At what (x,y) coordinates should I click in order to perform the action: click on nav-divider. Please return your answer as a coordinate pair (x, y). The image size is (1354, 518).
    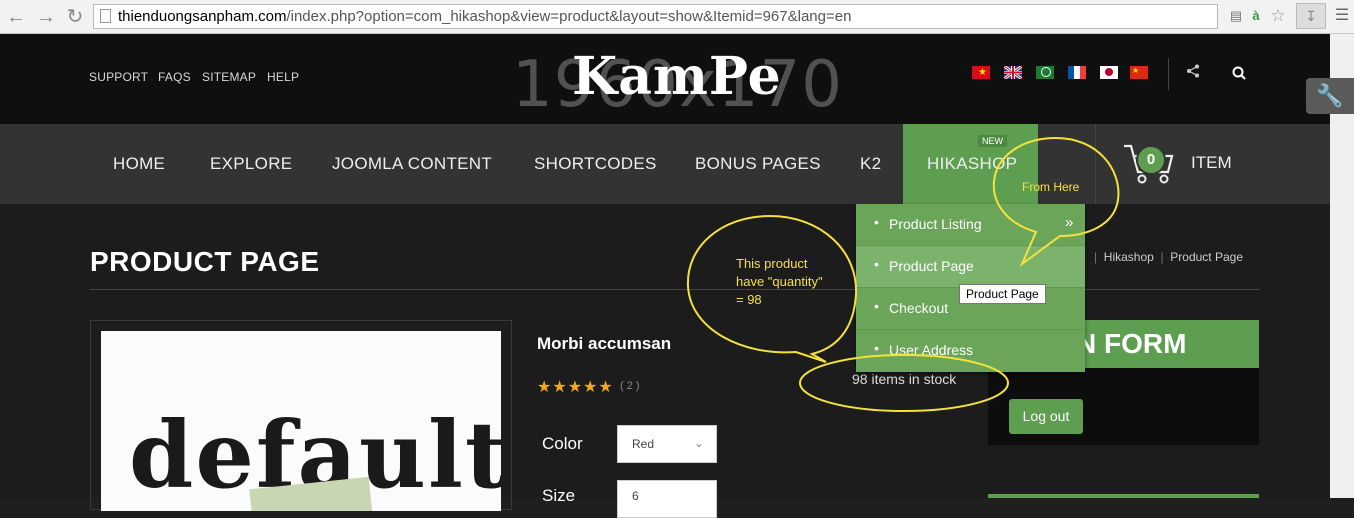
    Looking at the image, I should click on (1095, 164).